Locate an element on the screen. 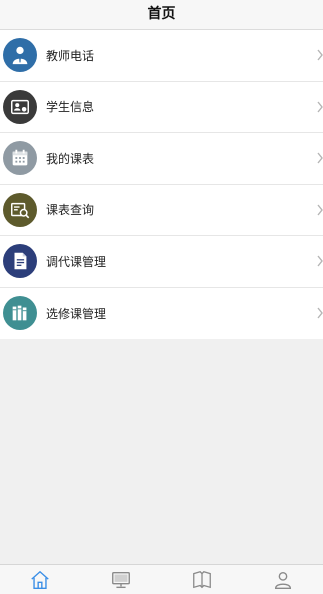 The height and width of the screenshot is (594, 323). tab-profile is located at coordinates (283, 579).